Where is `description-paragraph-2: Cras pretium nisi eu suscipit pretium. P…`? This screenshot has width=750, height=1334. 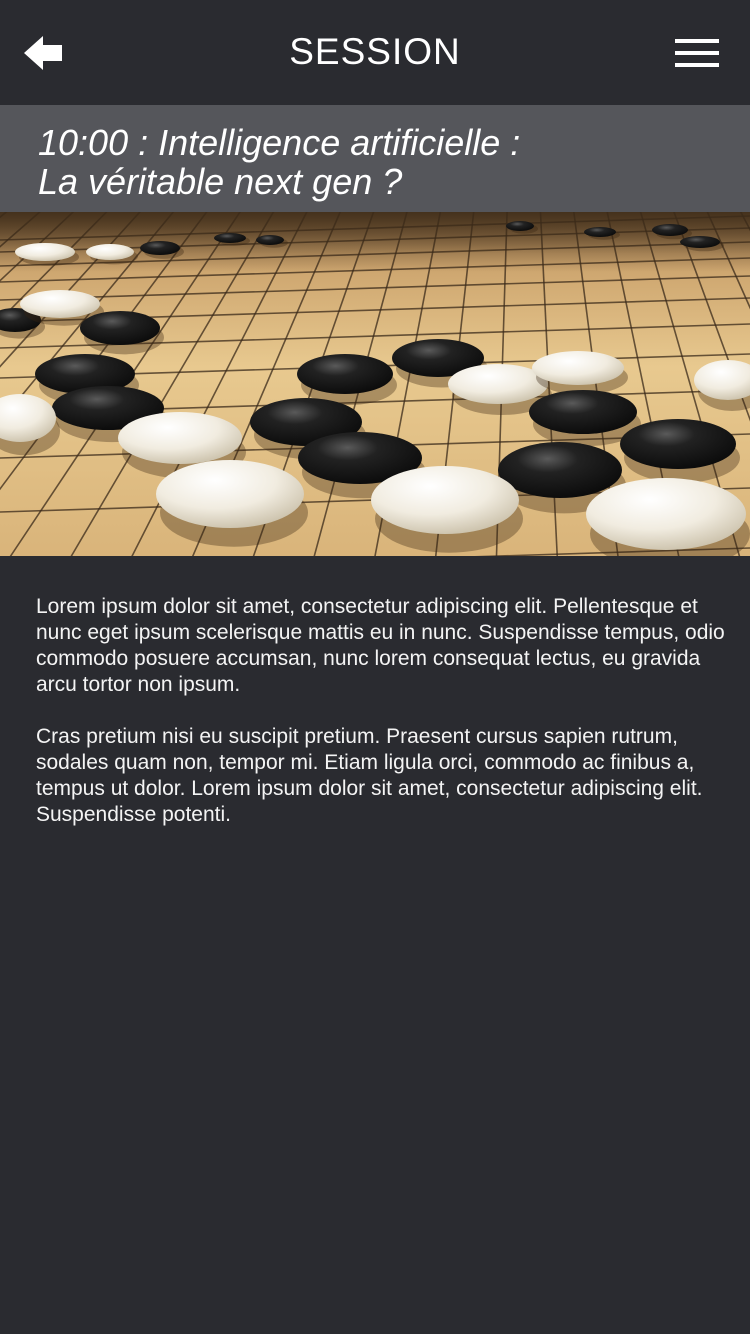
description-paragraph-2: Cras pretium nisi eu suscipit pretium. P… is located at coordinates (369, 775).